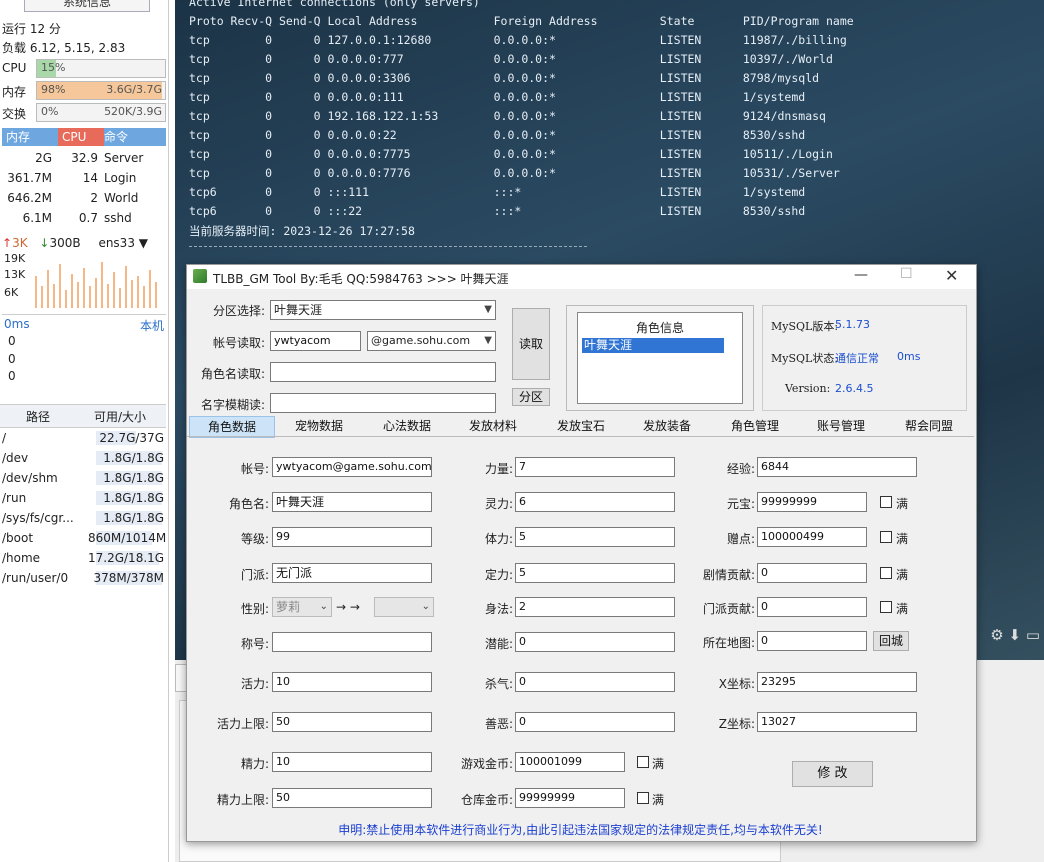 This screenshot has width=1044, height=862. I want to click on tab-pet-data: 宠物数据, so click(319, 426).